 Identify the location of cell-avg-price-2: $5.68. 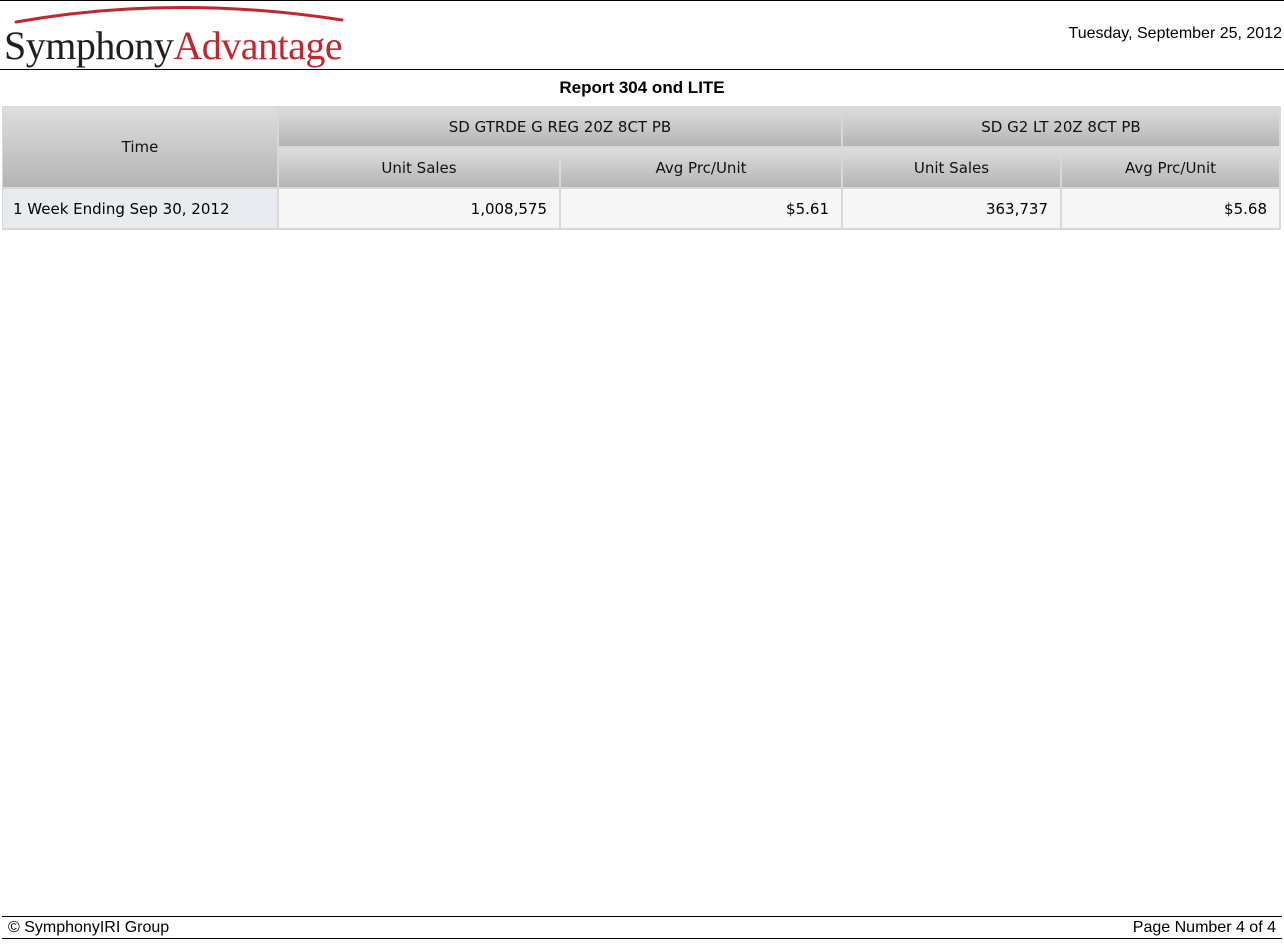
(1170, 208).